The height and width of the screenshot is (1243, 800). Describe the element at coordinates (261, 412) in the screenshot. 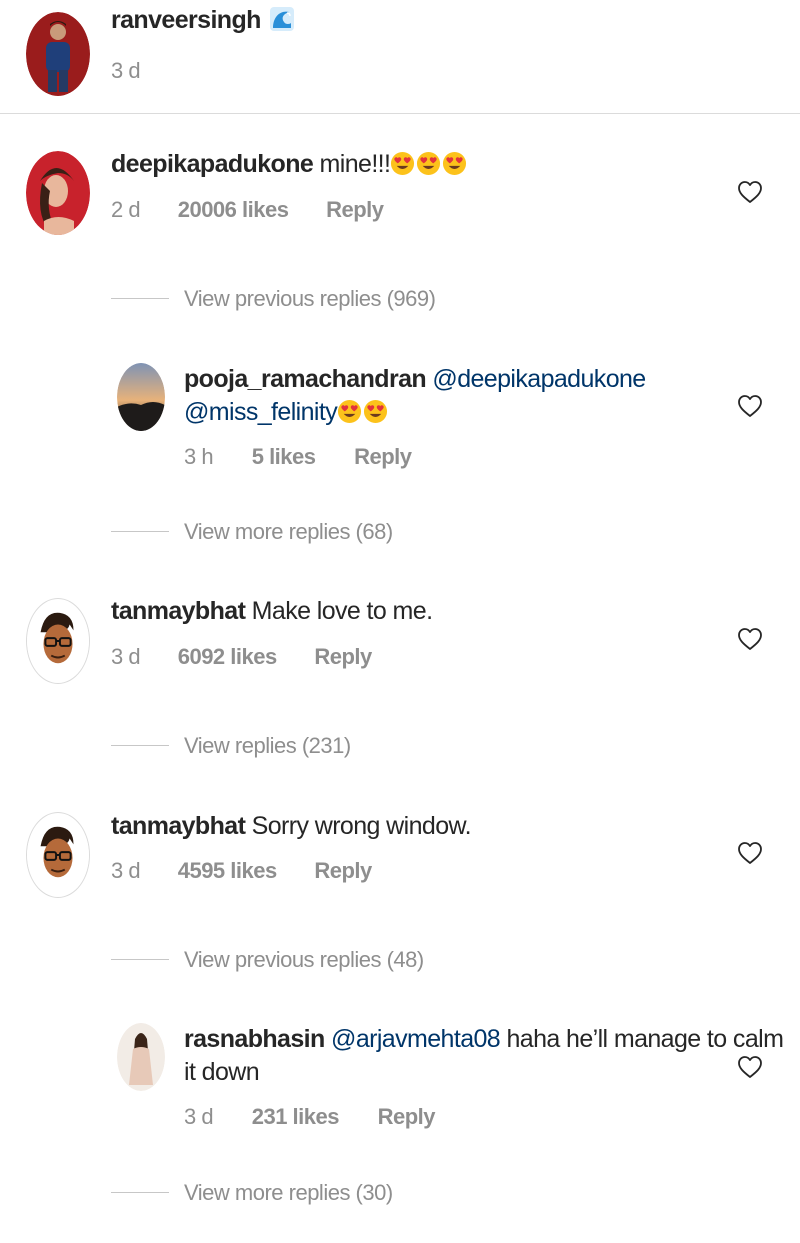

I see `mention-link: @miss_felinity` at that location.